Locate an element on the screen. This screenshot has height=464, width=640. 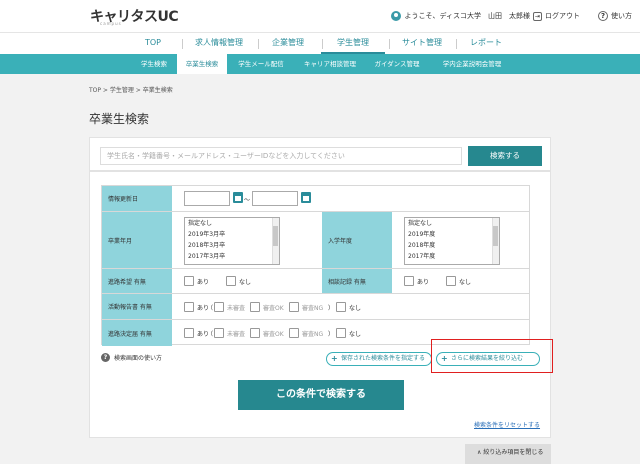
nav-job-management: 求人情報管理 is located at coordinates (219, 44).